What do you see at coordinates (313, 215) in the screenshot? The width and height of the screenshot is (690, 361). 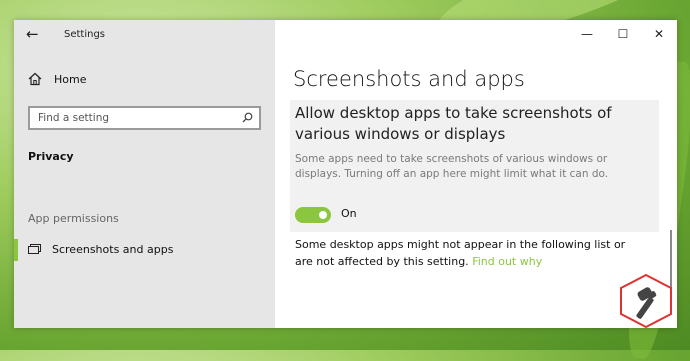 I see `screenshots-toggle-switch` at bounding box center [313, 215].